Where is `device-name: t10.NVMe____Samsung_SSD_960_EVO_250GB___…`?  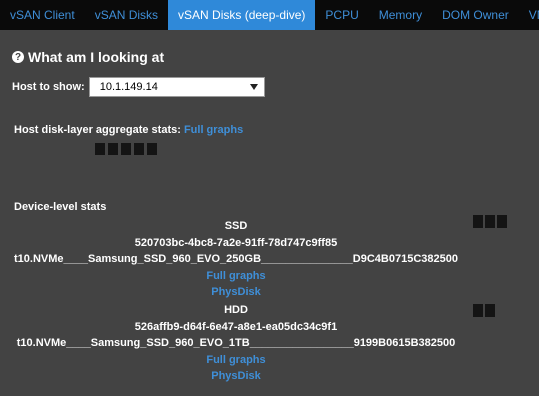
device-name: t10.NVMe____Samsung_SSD_960_EVO_250GB___… is located at coordinates (236, 259).